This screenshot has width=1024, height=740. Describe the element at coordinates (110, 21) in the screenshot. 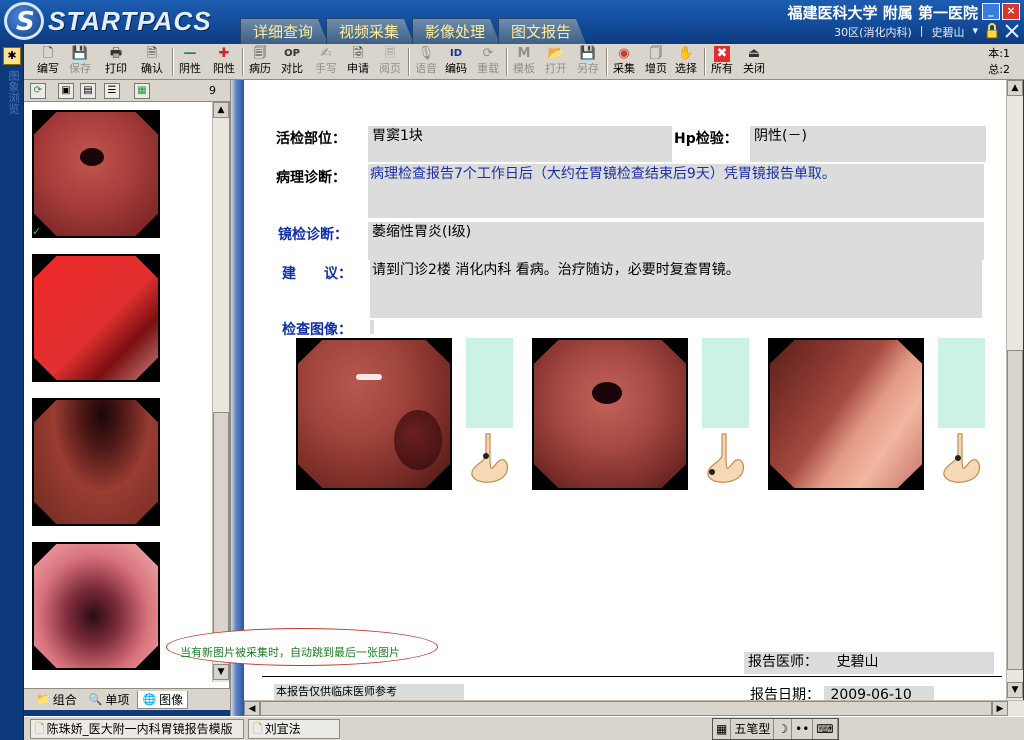

I see `app-logo: S STARTPACS` at that location.